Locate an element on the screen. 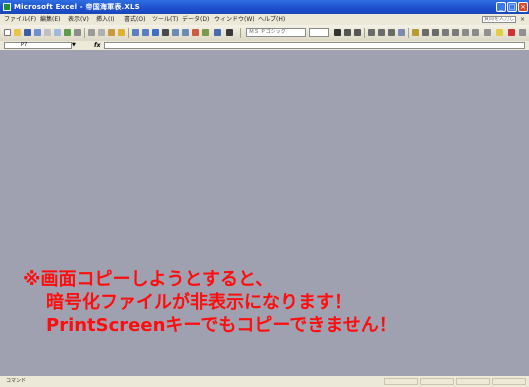 This screenshot has height=387, width=529. decrease-decimal-icon is located at coordinates (455, 32).